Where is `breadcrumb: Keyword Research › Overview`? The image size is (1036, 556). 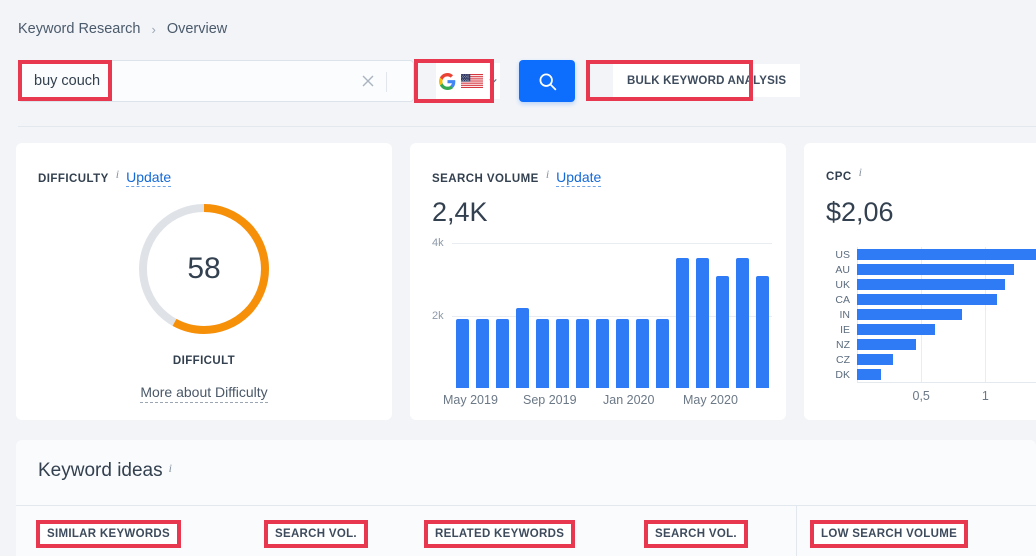
breadcrumb: Keyword Research › Overview is located at coordinates (122, 29).